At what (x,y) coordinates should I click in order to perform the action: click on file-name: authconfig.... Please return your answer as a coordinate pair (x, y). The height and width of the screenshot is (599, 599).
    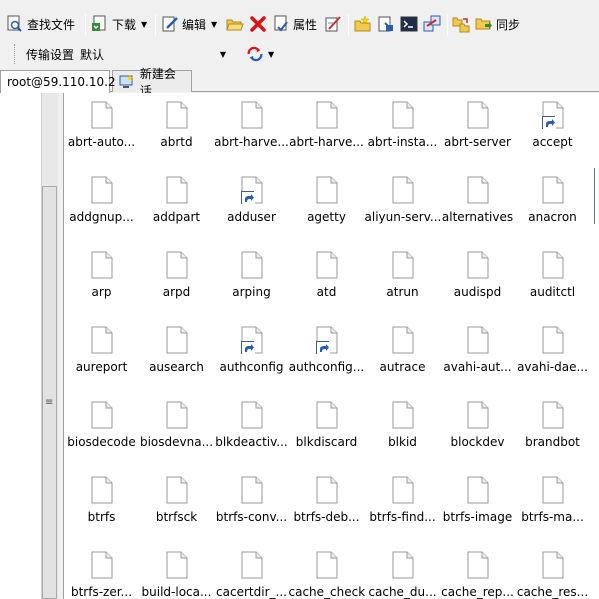
    Looking at the image, I should click on (326, 367).